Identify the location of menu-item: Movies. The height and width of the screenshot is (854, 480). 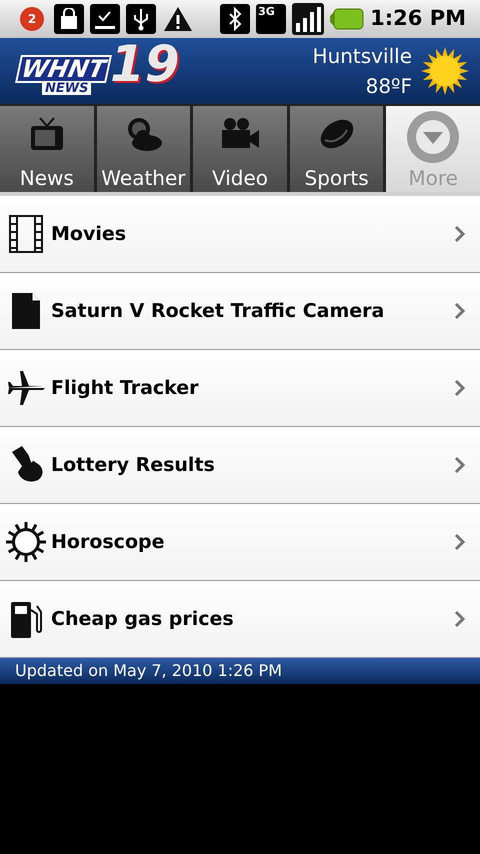
(240, 234).